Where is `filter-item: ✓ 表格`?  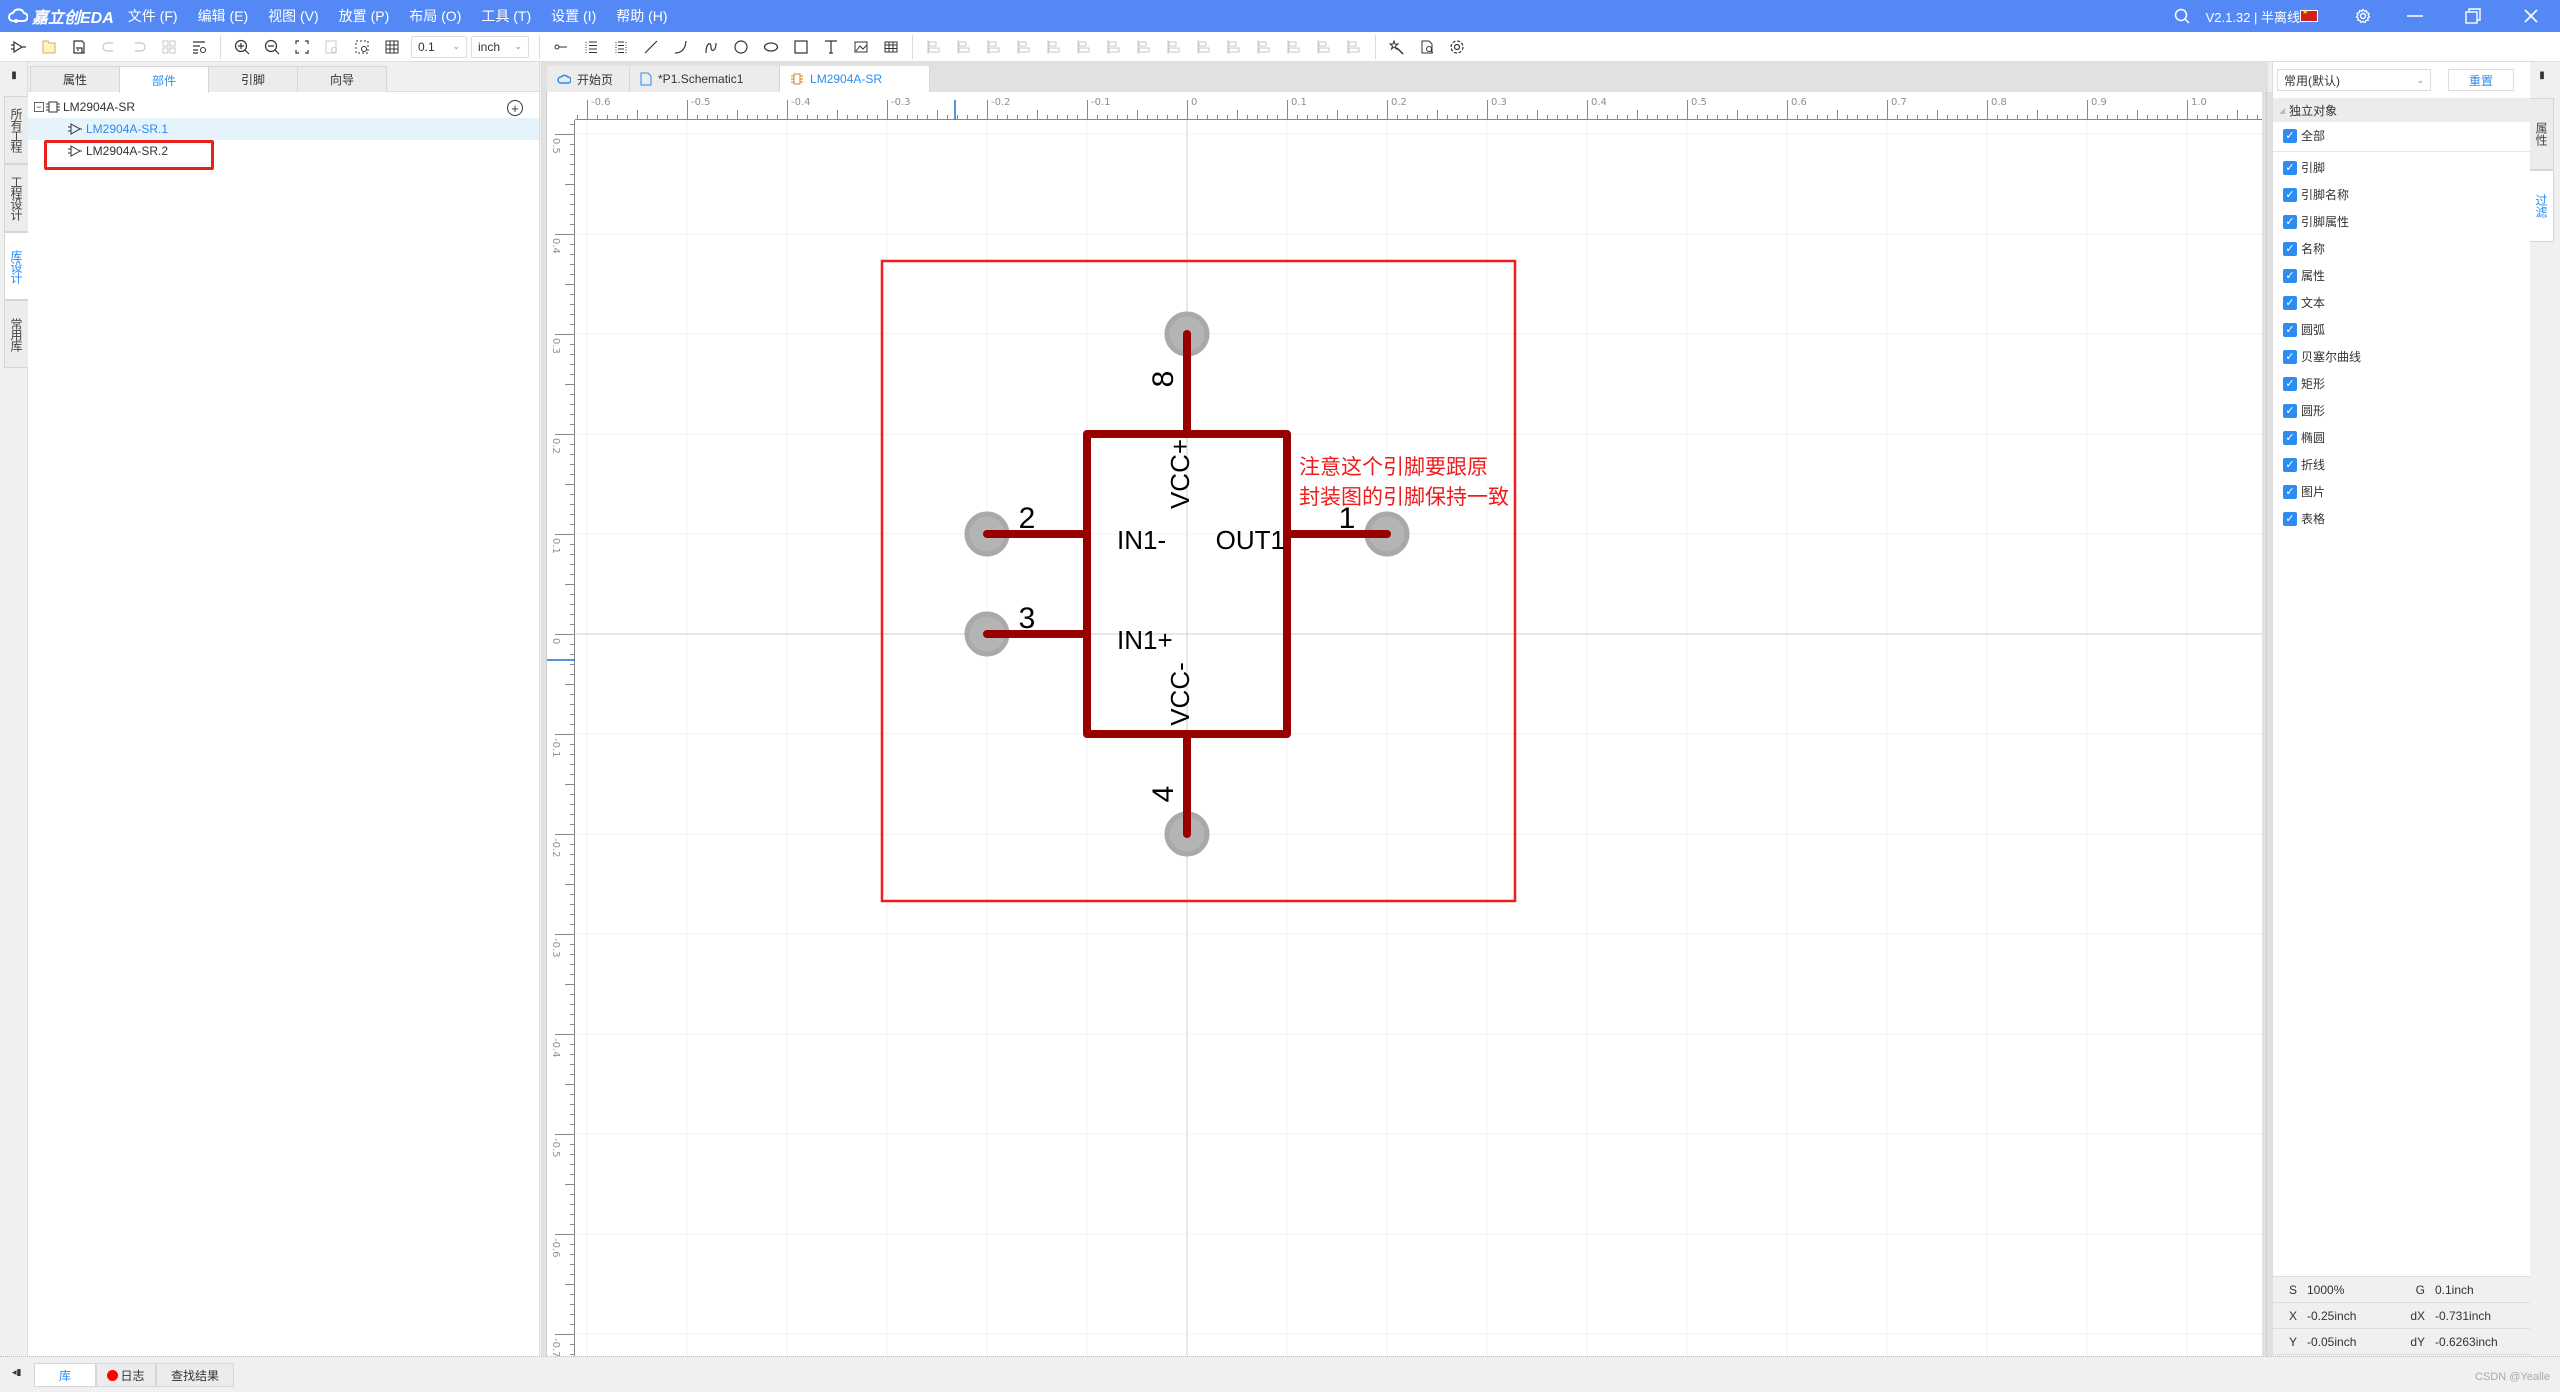 filter-item: ✓ 表格 is located at coordinates (2401, 518).